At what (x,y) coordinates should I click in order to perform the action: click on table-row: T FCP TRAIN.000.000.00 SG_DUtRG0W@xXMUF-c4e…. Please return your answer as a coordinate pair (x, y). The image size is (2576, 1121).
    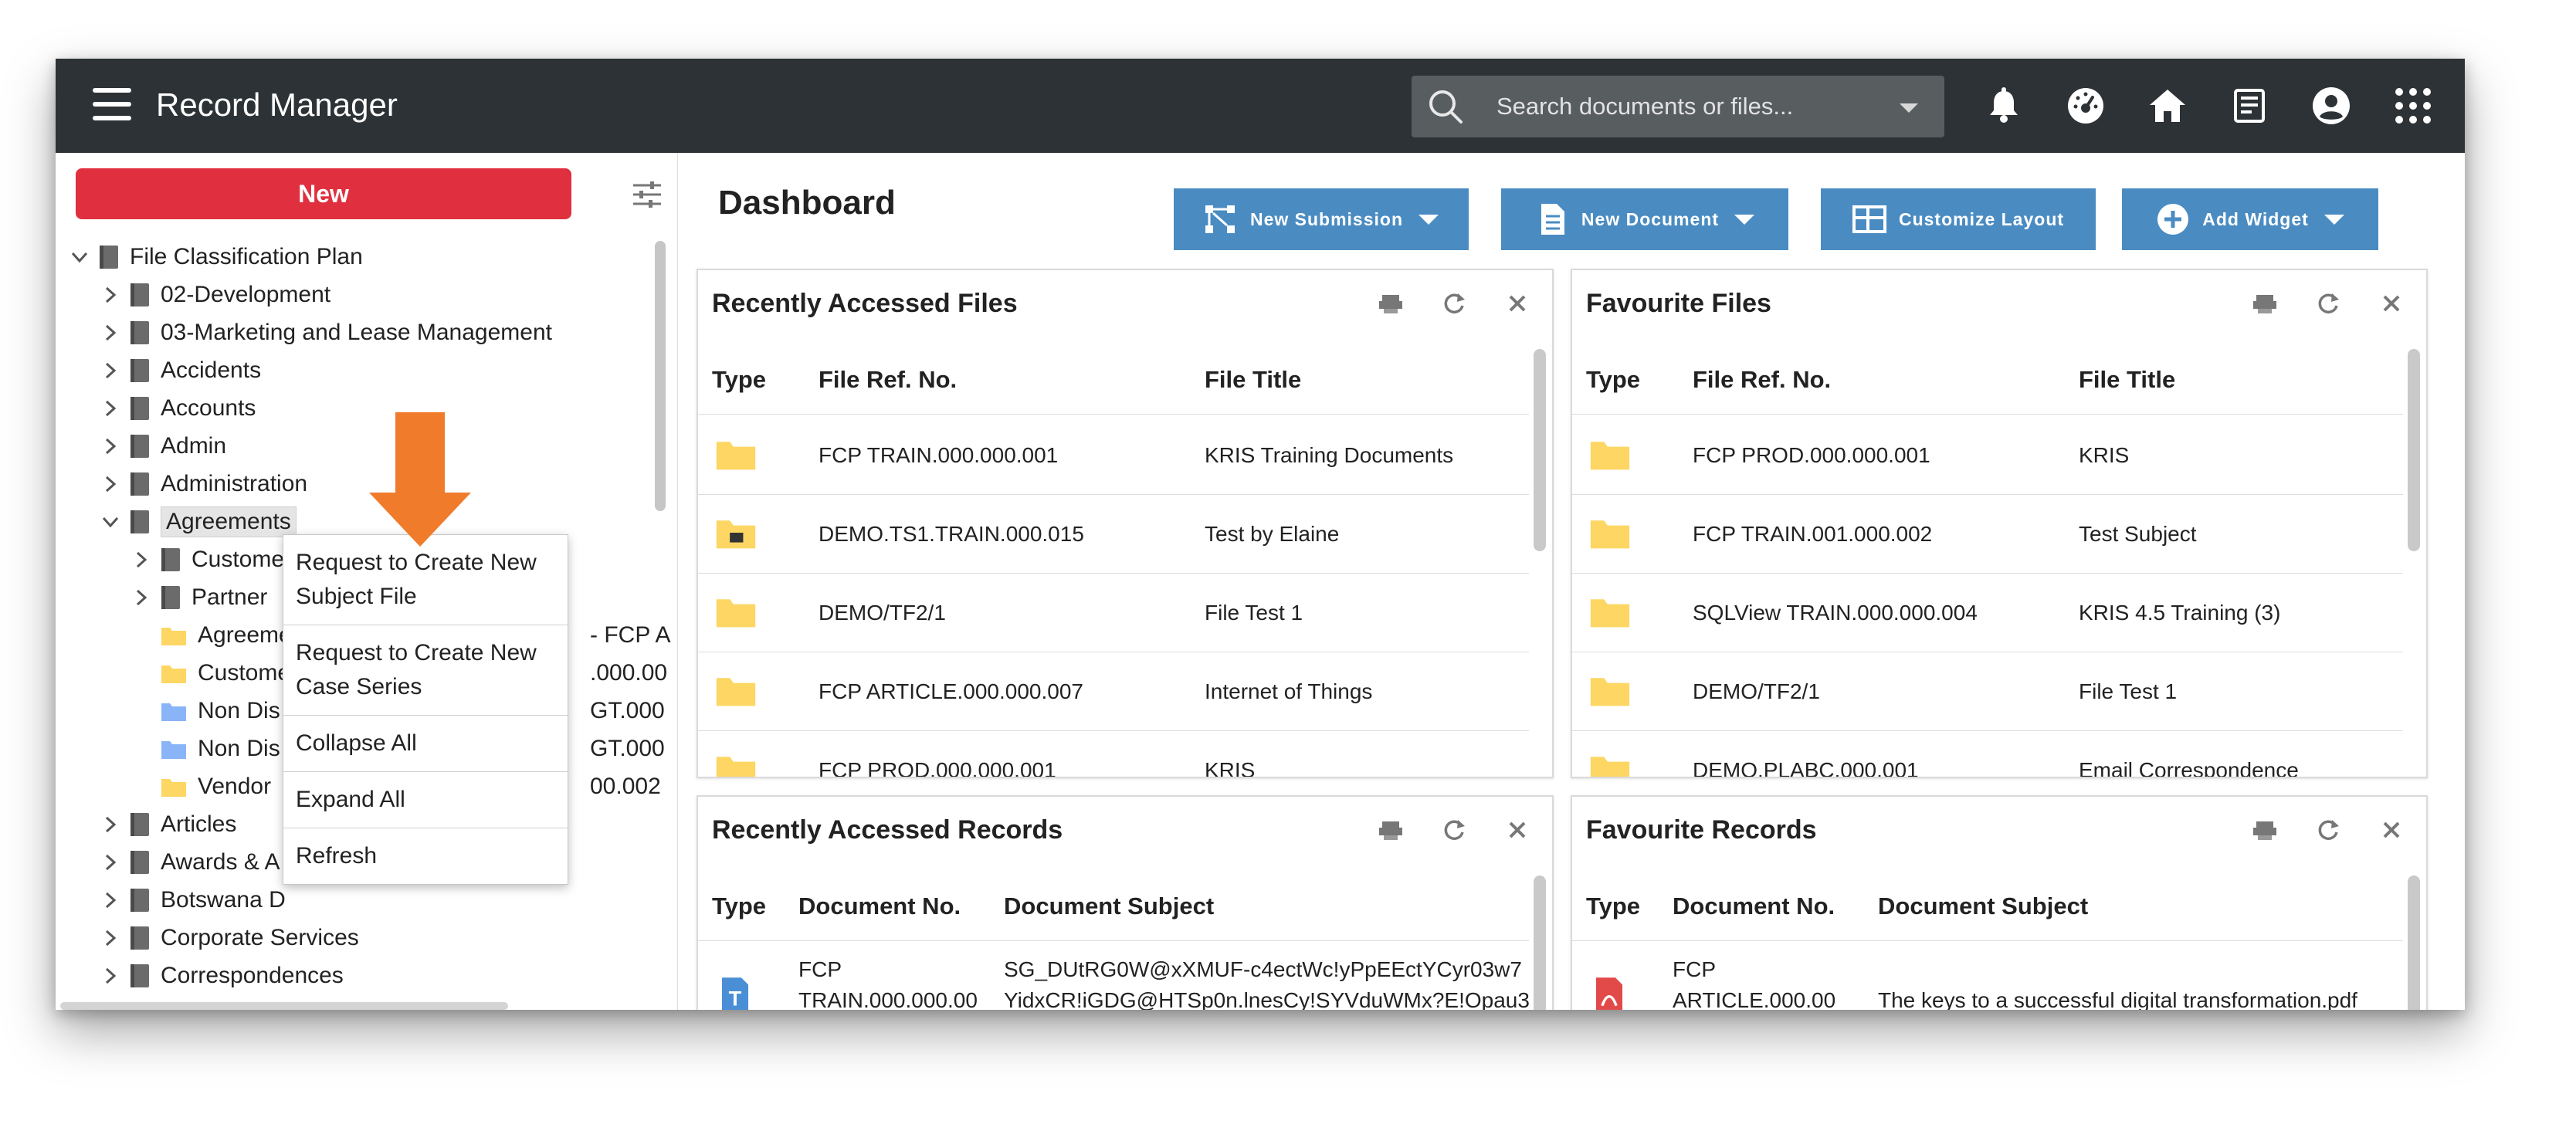
    Looking at the image, I should click on (1114, 976).